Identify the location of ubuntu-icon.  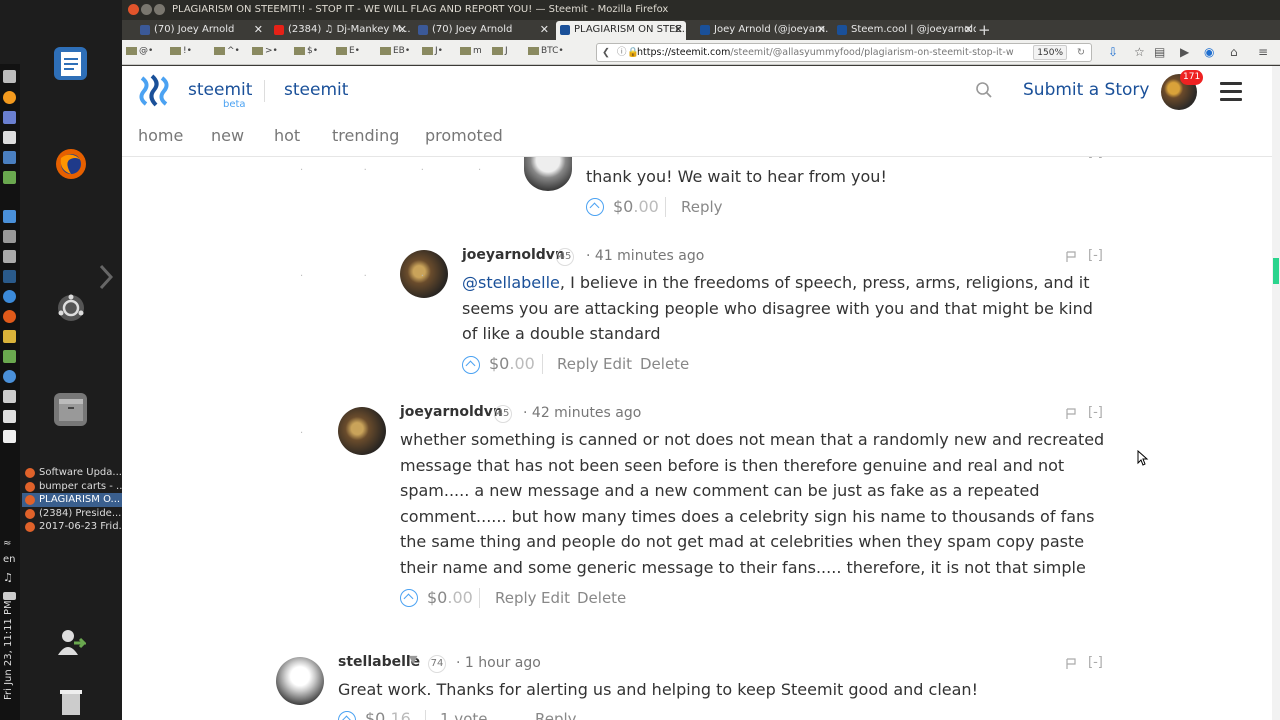
(70, 307).